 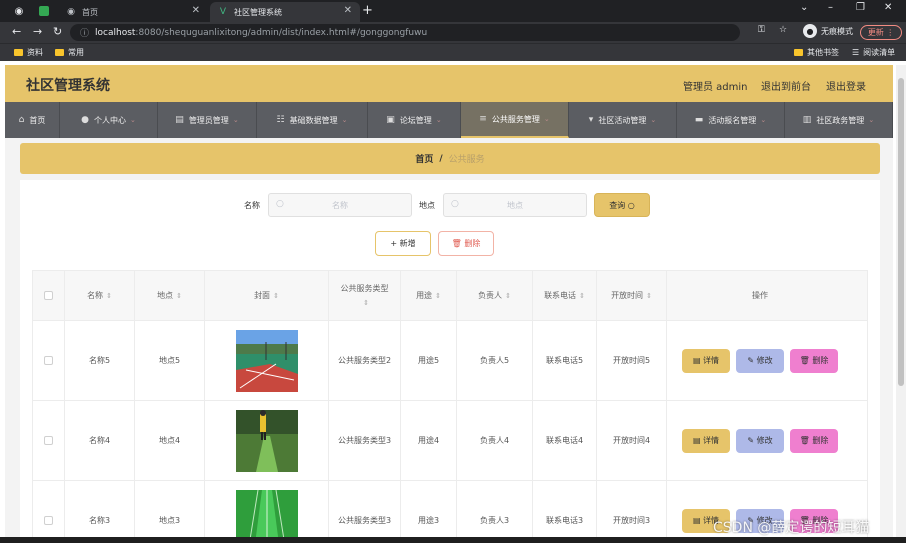 What do you see at coordinates (49, 512) in the screenshot?
I see `checkbox-cell` at bounding box center [49, 512].